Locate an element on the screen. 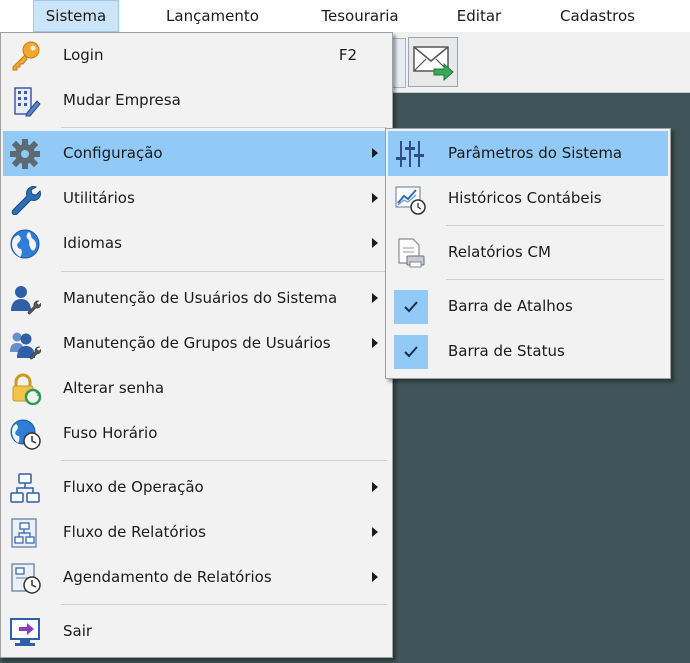 The height and width of the screenshot is (663, 690). menu-item-fuso-horario: Fuso Horário is located at coordinates (196, 433).